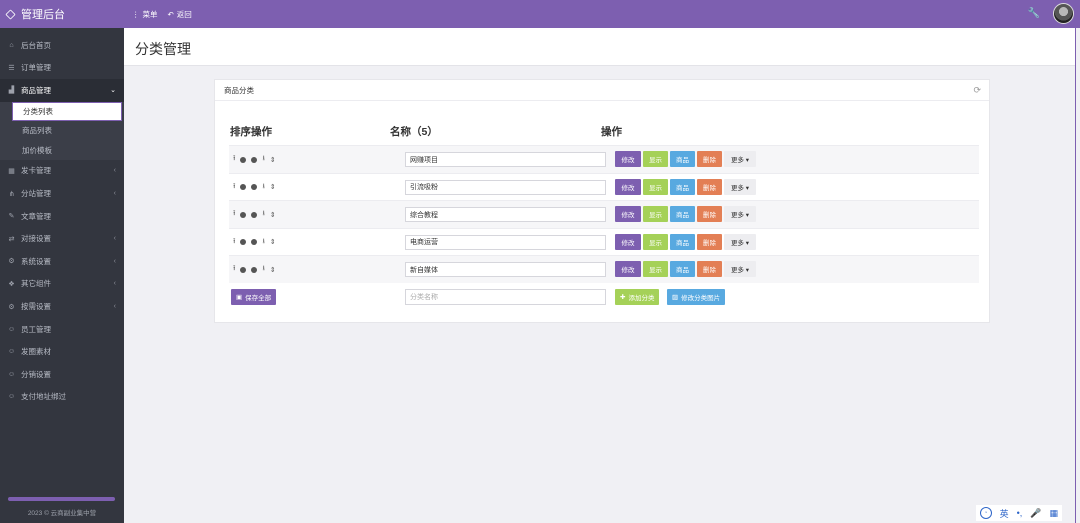  I want to click on sidebar-item-staff: ☺ 员工管理, so click(62, 329).